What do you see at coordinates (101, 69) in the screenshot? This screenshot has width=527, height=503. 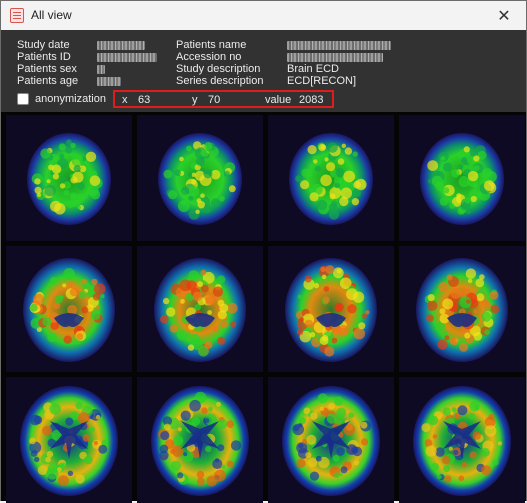 I see `patients-sex-value` at bounding box center [101, 69].